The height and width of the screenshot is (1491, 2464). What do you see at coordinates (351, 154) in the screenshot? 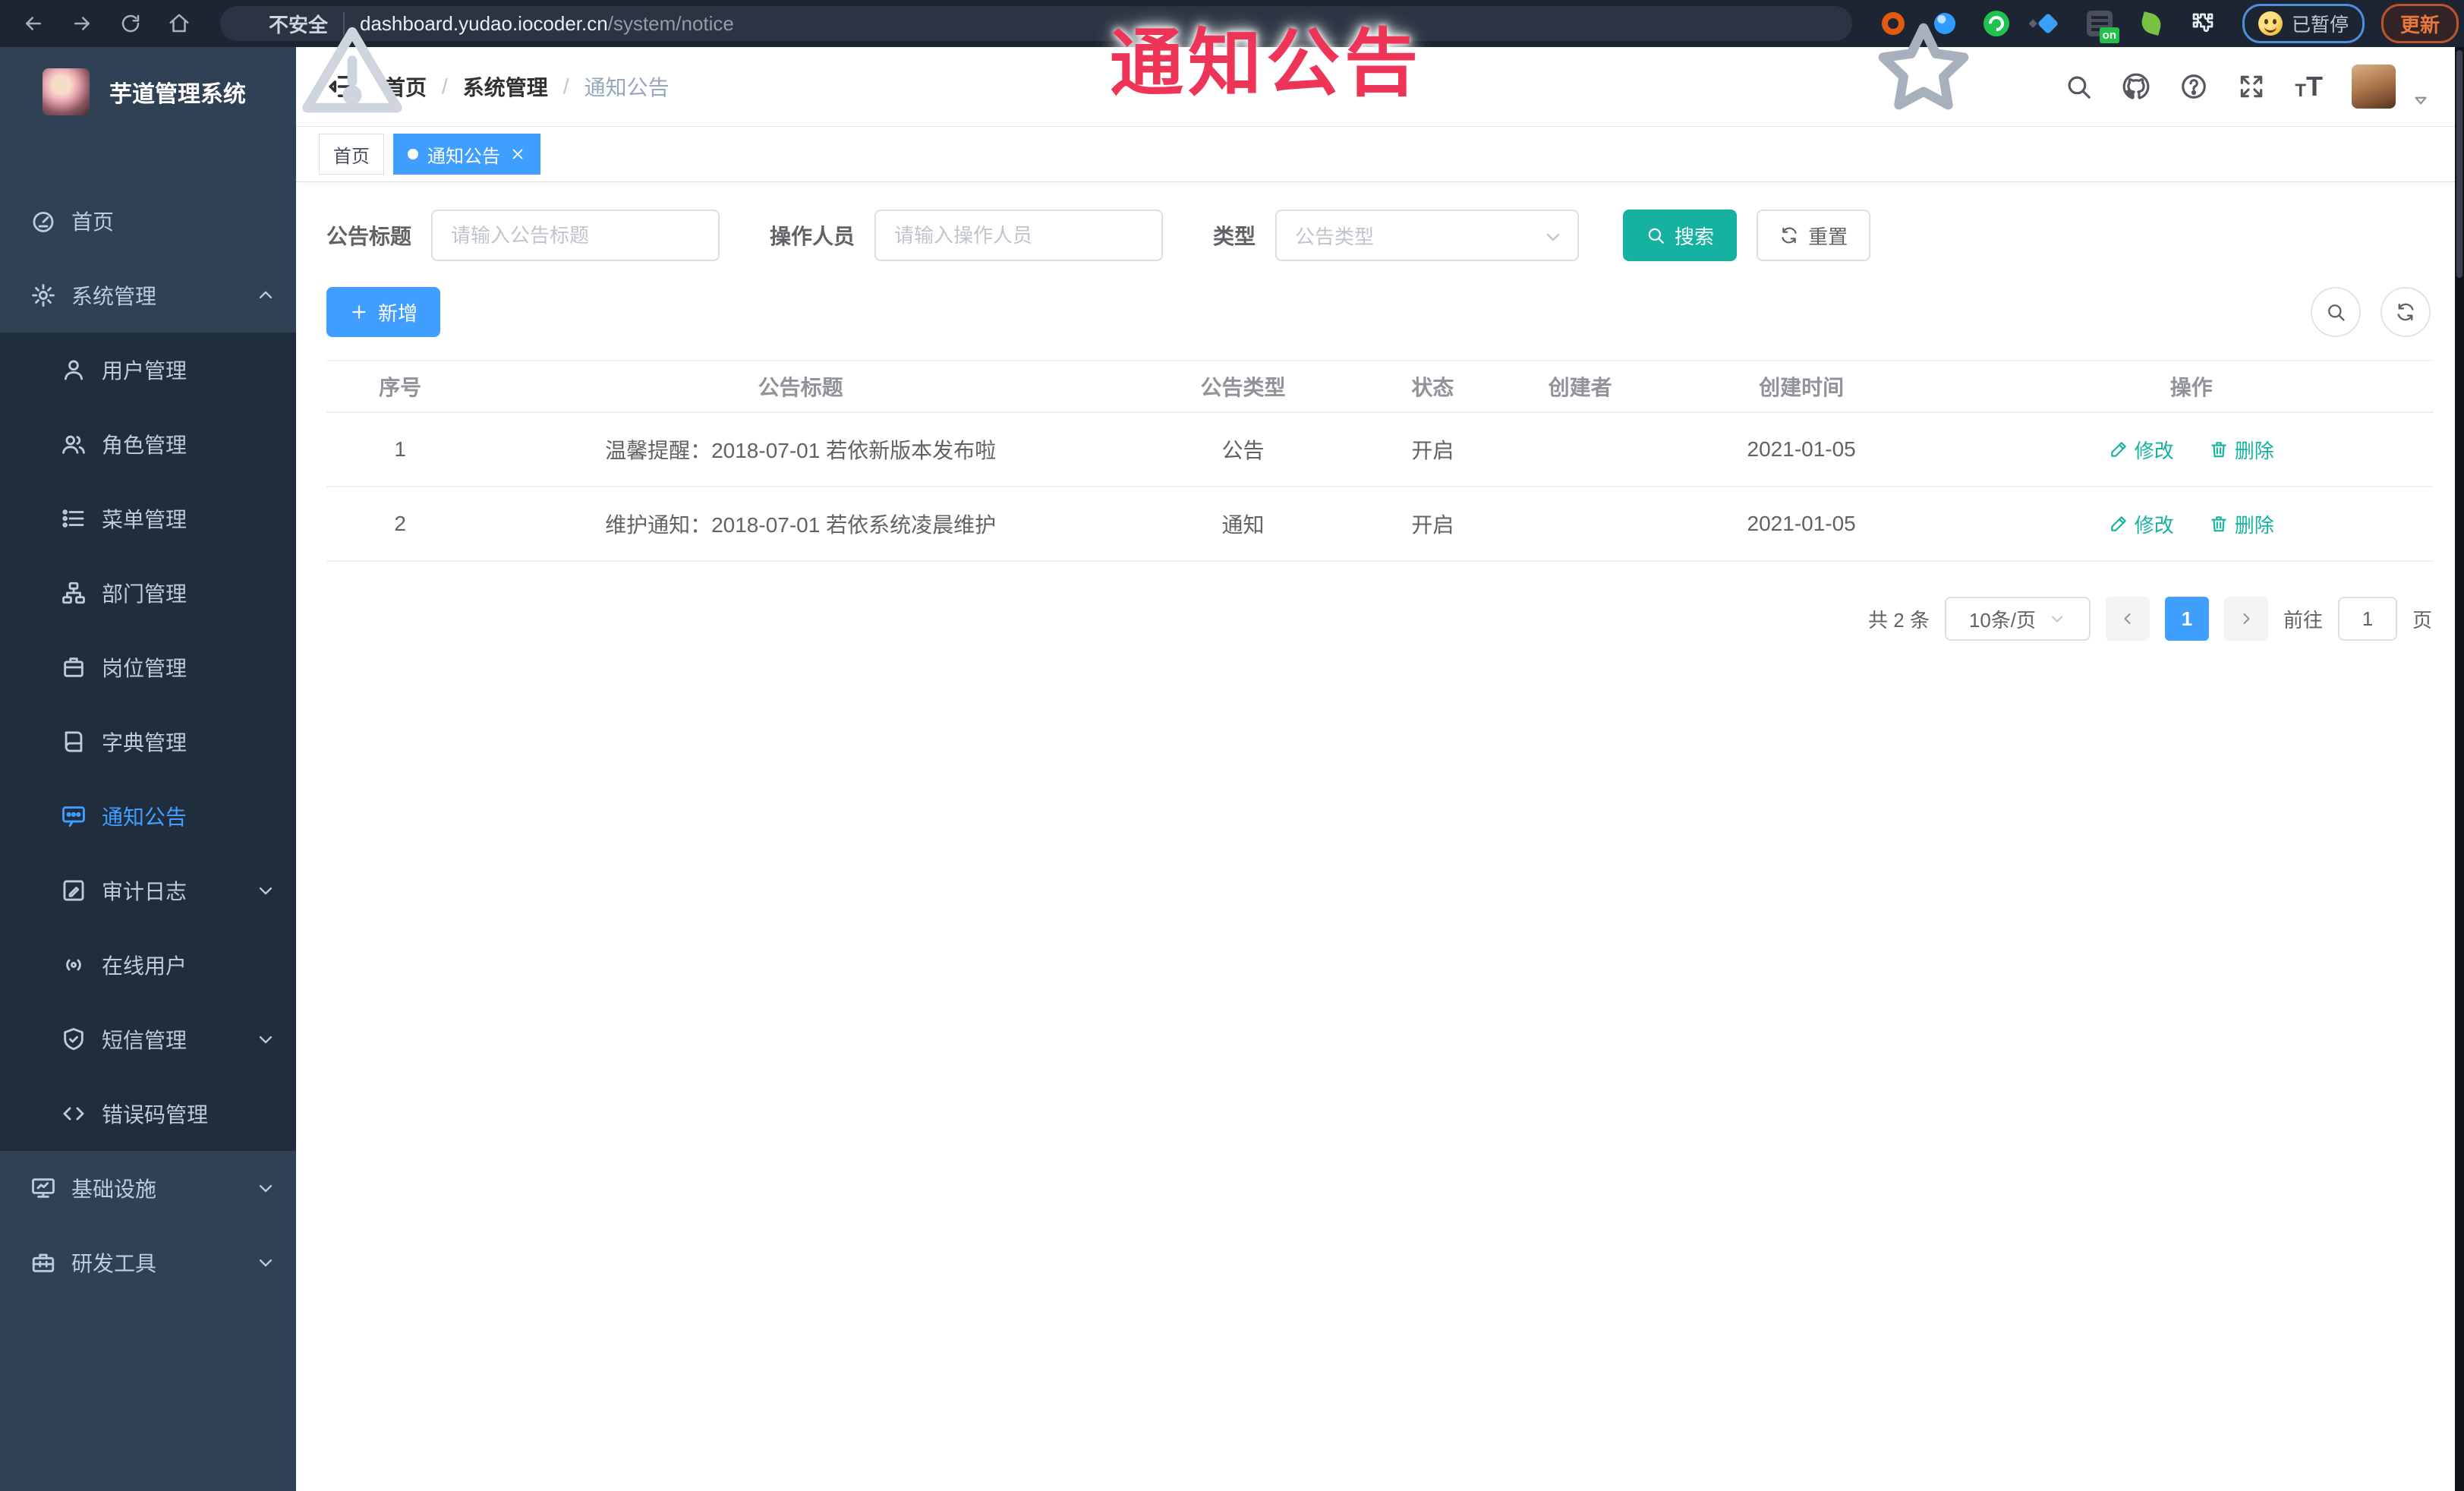
I see `tag-home: 首页` at bounding box center [351, 154].